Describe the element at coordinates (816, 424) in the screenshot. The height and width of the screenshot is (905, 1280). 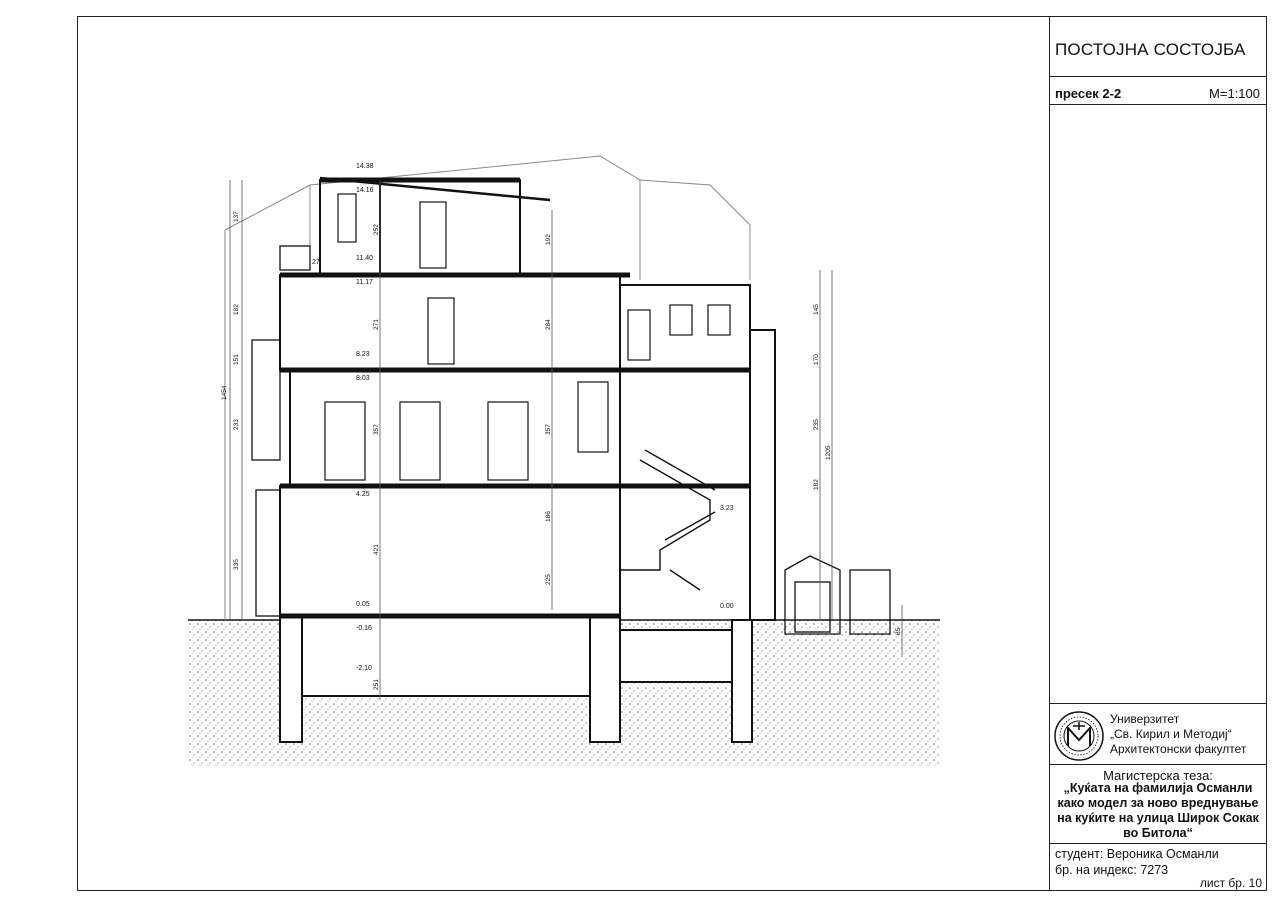
I see `dim-right: 235` at that location.